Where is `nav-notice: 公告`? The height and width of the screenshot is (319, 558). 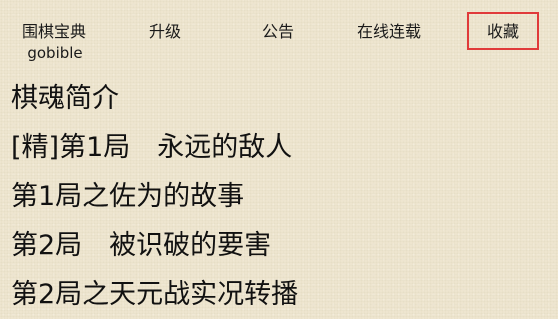 nav-notice: 公告 is located at coordinates (278, 32).